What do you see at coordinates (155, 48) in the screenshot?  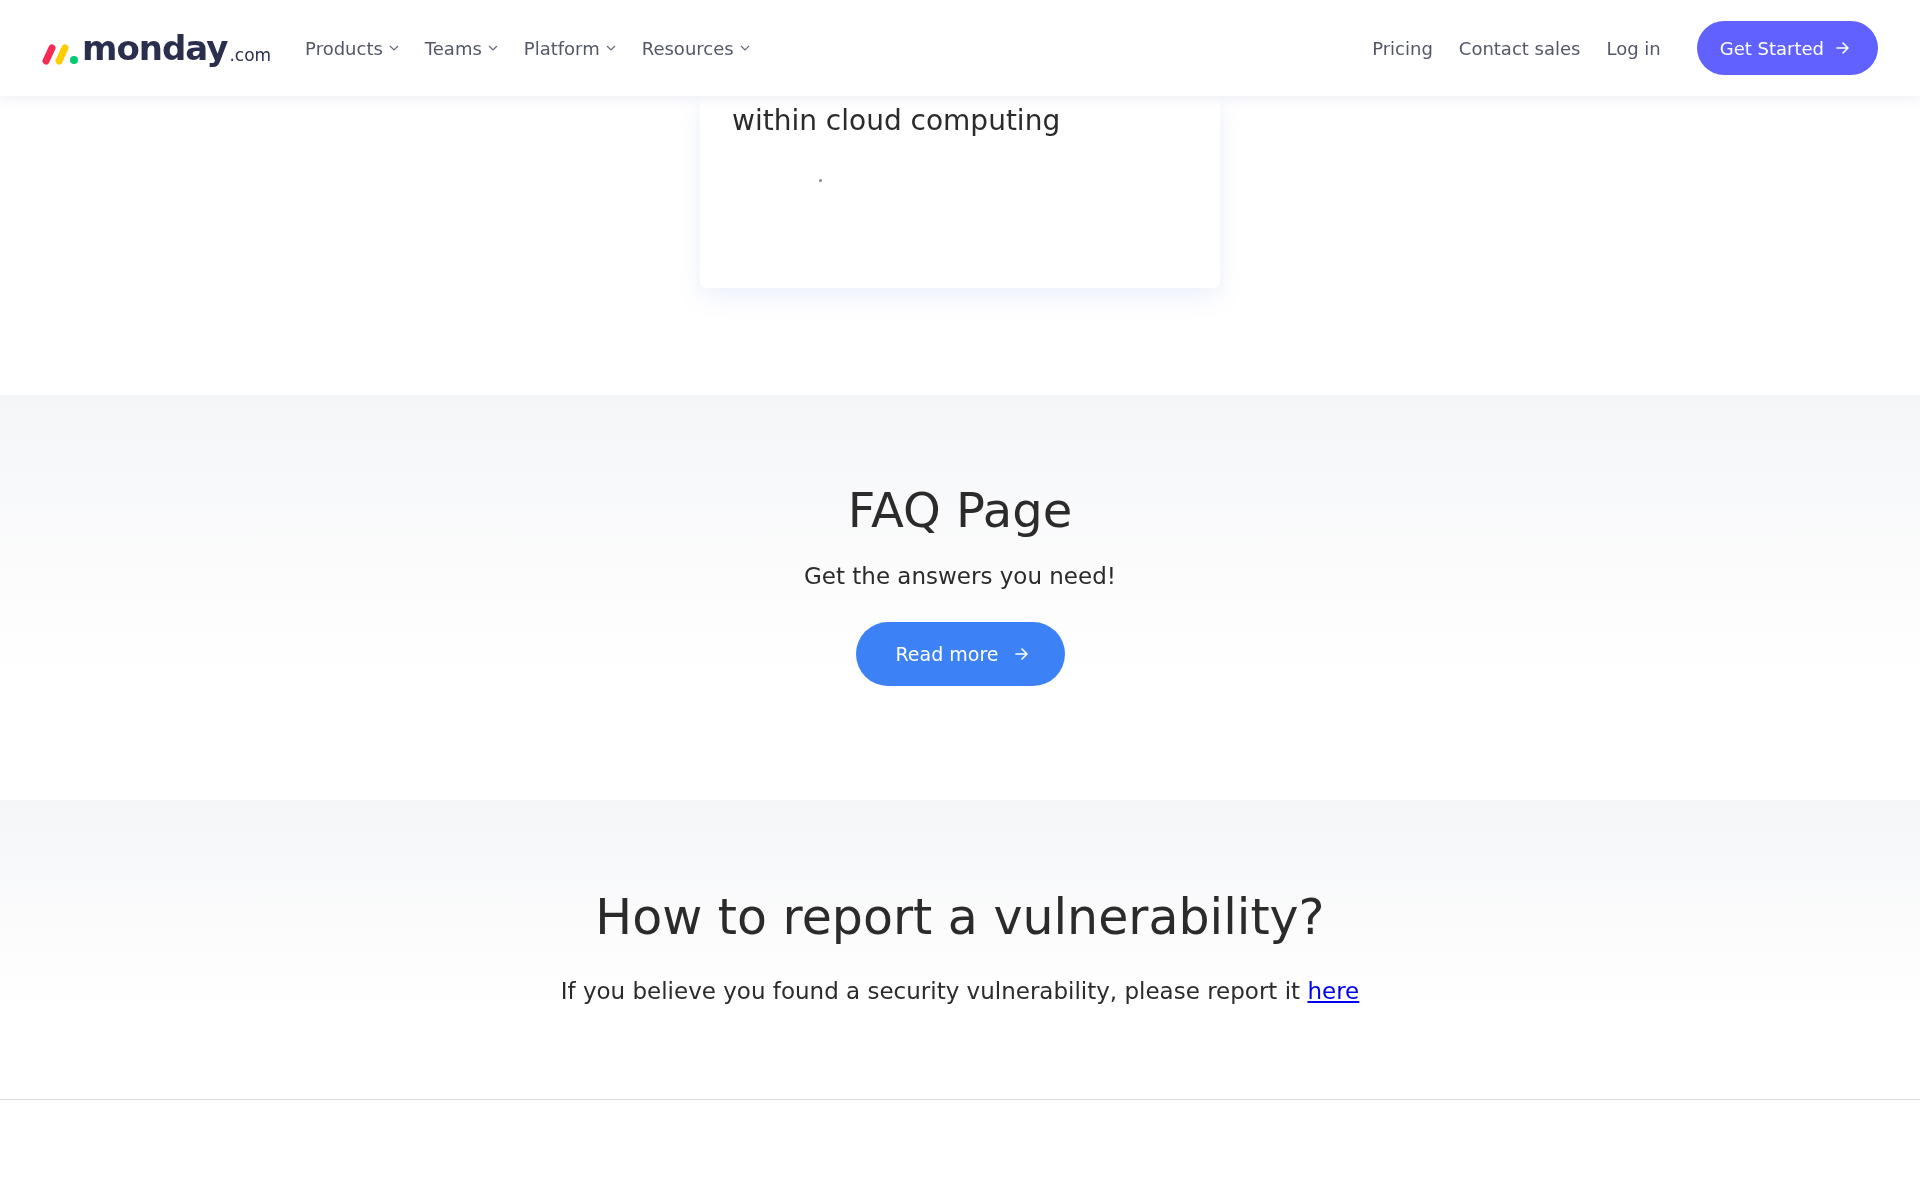 I see `logo-wordmark: monday` at bounding box center [155, 48].